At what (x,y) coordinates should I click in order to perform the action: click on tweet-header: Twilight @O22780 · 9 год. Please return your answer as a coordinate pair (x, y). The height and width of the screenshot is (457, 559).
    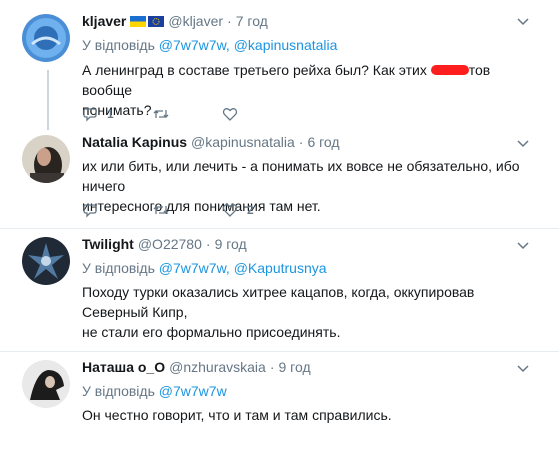
    Looking at the image, I should click on (164, 244).